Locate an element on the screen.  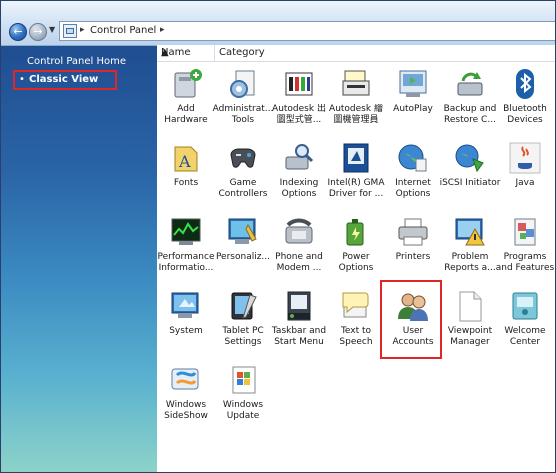
chevron-down-icon: ▼ is located at coordinates (52, 29).